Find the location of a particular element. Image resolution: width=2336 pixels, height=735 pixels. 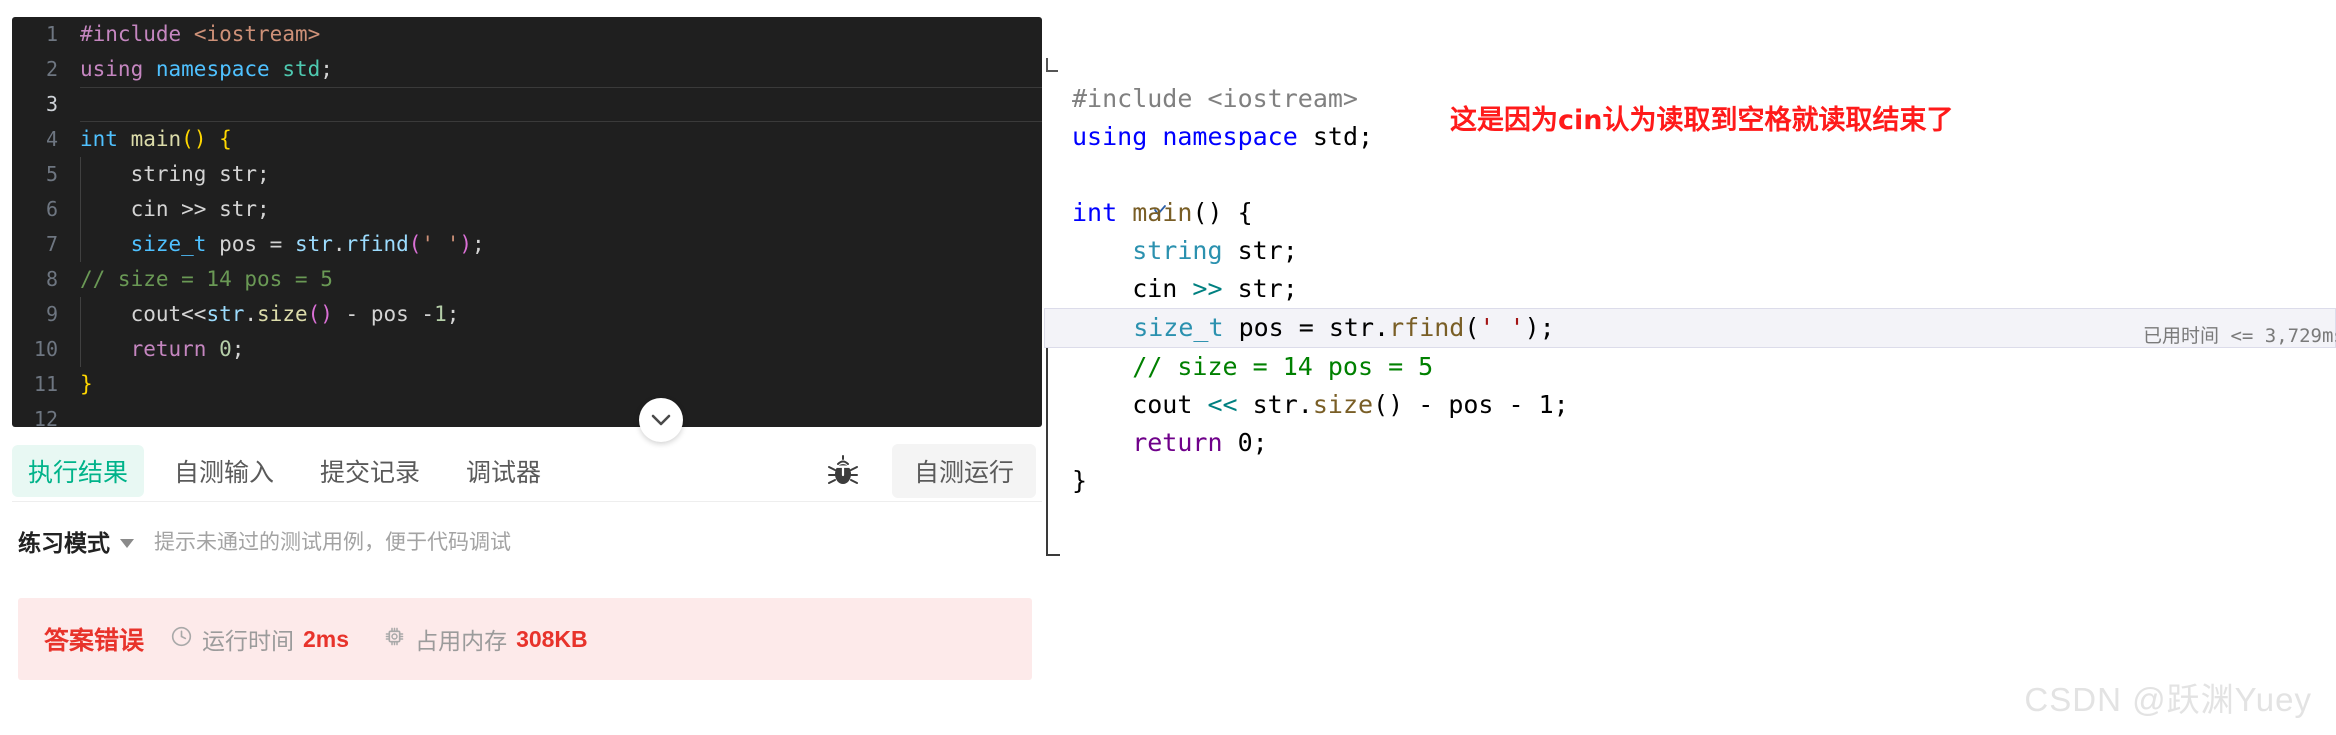

memory-value: 308KB is located at coordinates (552, 638).